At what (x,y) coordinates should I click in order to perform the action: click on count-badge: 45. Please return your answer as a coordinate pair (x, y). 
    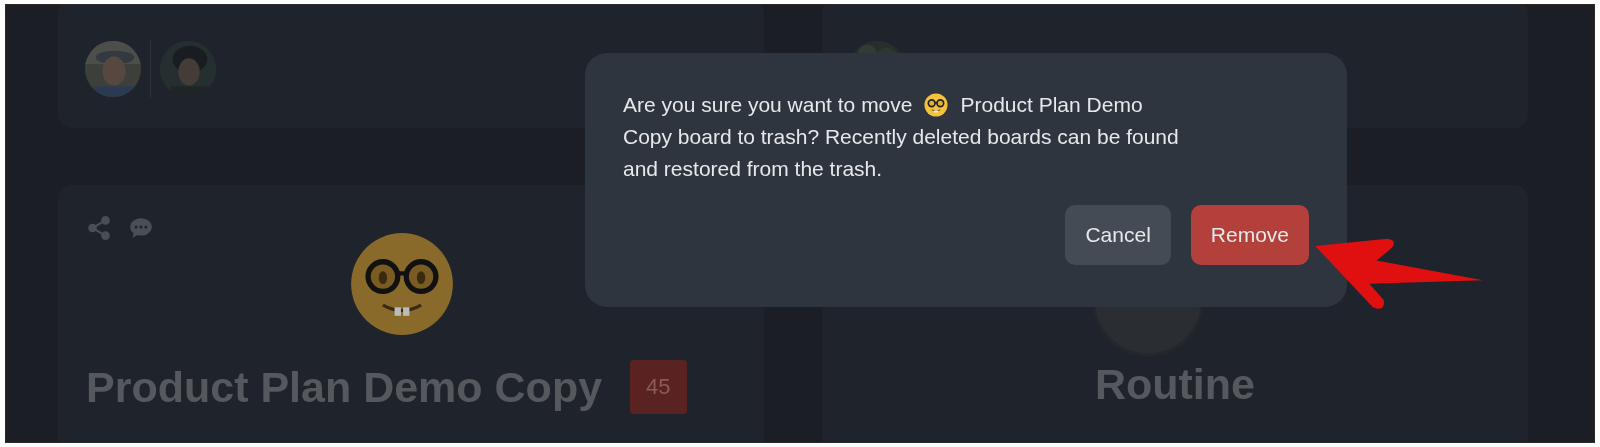
    Looking at the image, I should click on (658, 387).